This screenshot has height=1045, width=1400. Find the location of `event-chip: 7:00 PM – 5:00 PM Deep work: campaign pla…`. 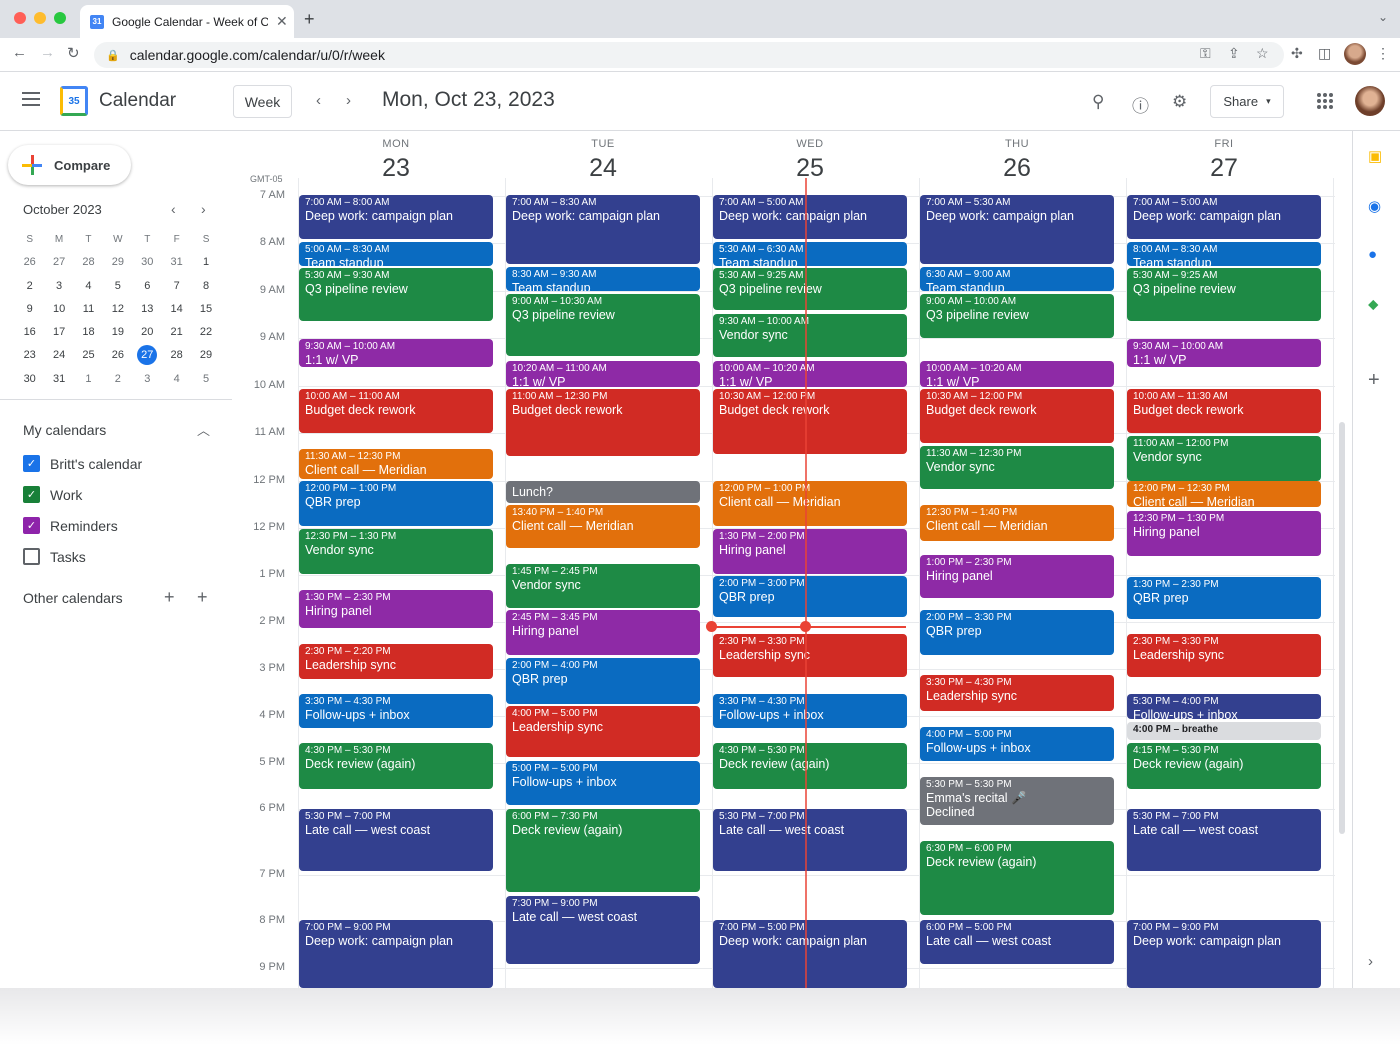

event-chip: 7:00 PM – 5:00 PM Deep work: campaign pla… is located at coordinates (810, 954).